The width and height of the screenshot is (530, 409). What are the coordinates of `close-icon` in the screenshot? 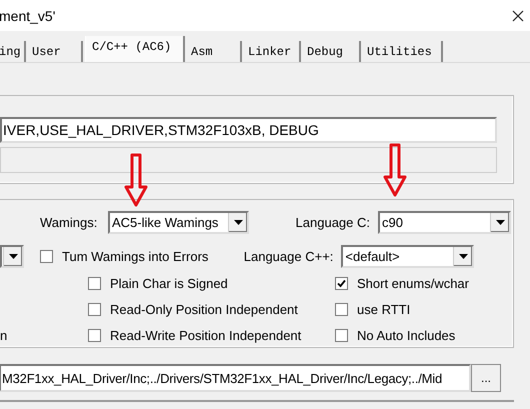 It's located at (518, 16).